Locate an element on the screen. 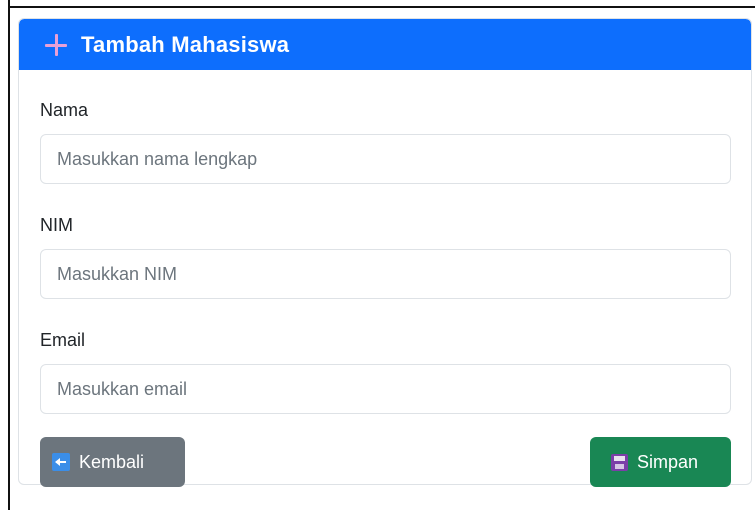  nim-label: NIM is located at coordinates (56, 225).